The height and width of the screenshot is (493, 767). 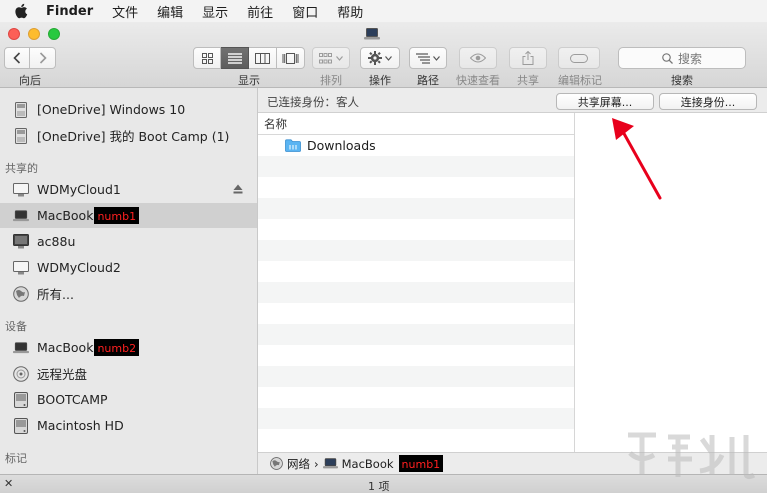 What do you see at coordinates (170, 11) in the screenshot?
I see `menu-edit: 编辑` at bounding box center [170, 11].